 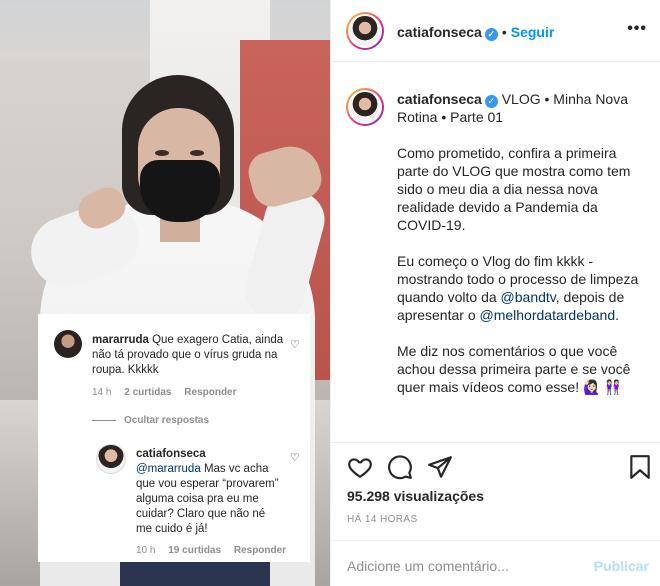 What do you see at coordinates (528, 297) in the screenshot?
I see `mention-link-bandtv: @bandtv` at bounding box center [528, 297].